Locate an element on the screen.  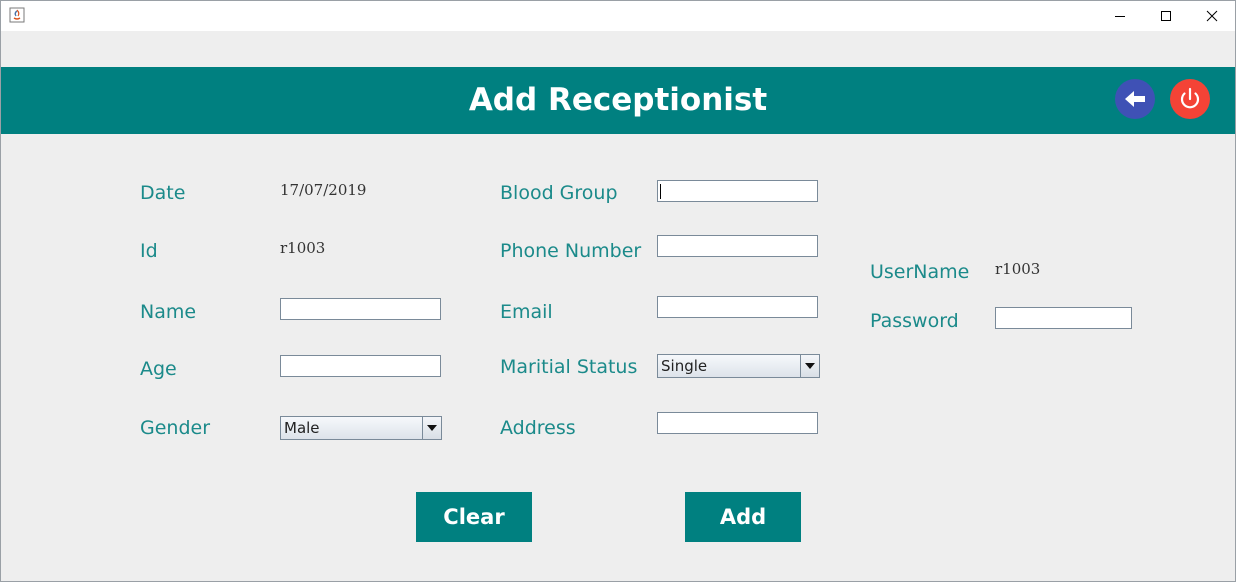
username-value: r1003 is located at coordinates (1018, 269).